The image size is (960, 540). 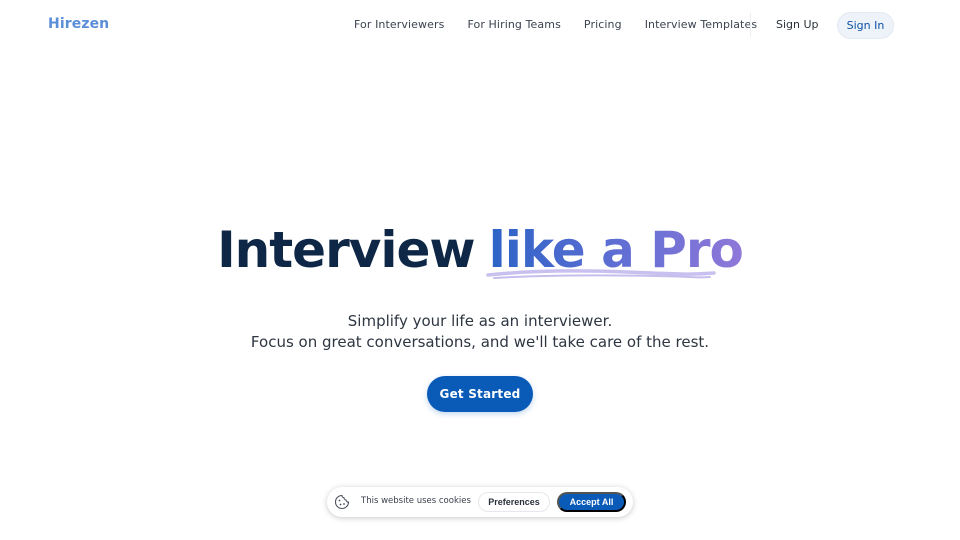 What do you see at coordinates (480, 250) in the screenshot?
I see `hero-title: Interview like a Pro` at bounding box center [480, 250].